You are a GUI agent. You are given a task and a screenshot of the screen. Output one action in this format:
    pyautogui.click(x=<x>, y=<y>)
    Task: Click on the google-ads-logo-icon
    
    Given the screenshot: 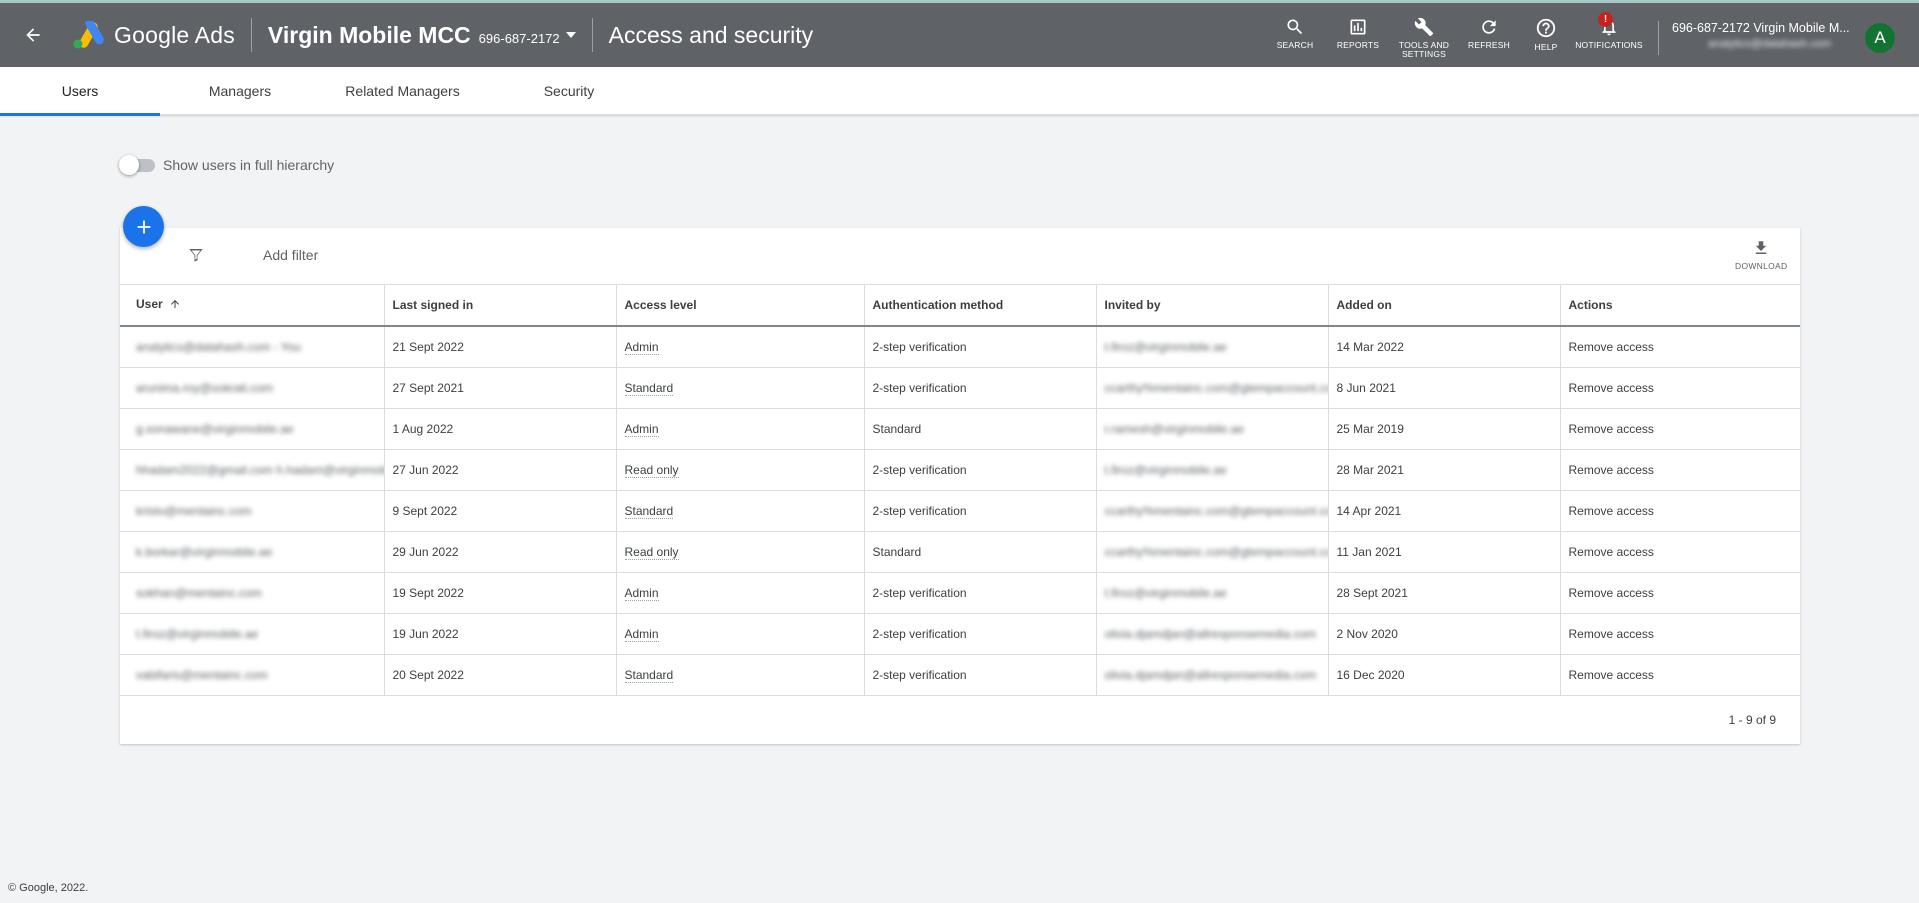 What is the action you would take?
    pyautogui.click(x=88, y=35)
    